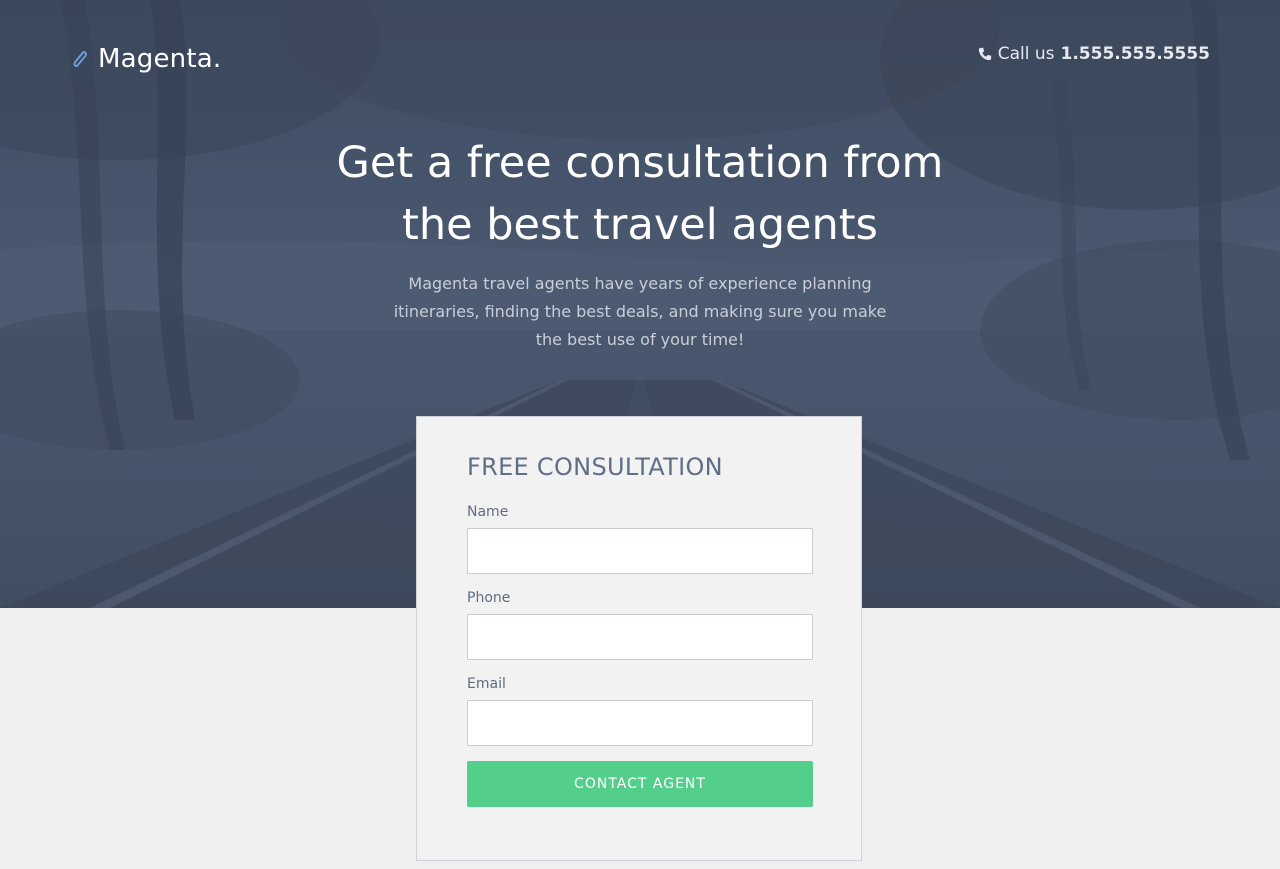  I want to click on paperclip-icon, so click(80, 58).